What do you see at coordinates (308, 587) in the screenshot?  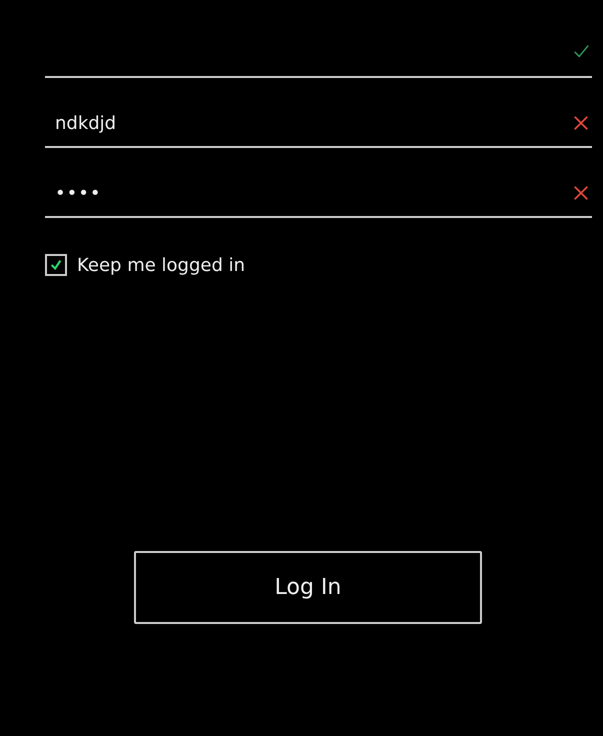 I see `login-button: Log In` at bounding box center [308, 587].